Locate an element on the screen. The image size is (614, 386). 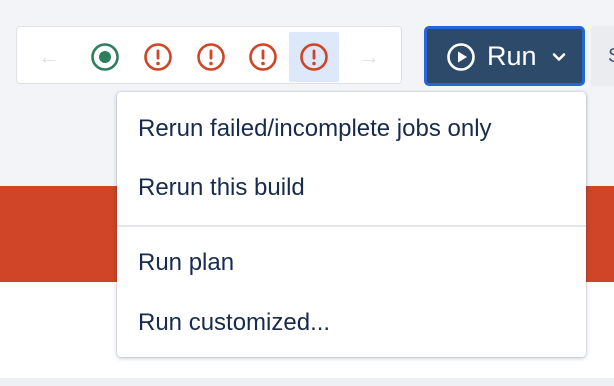
menu-item-label: Run plan is located at coordinates (186, 262).